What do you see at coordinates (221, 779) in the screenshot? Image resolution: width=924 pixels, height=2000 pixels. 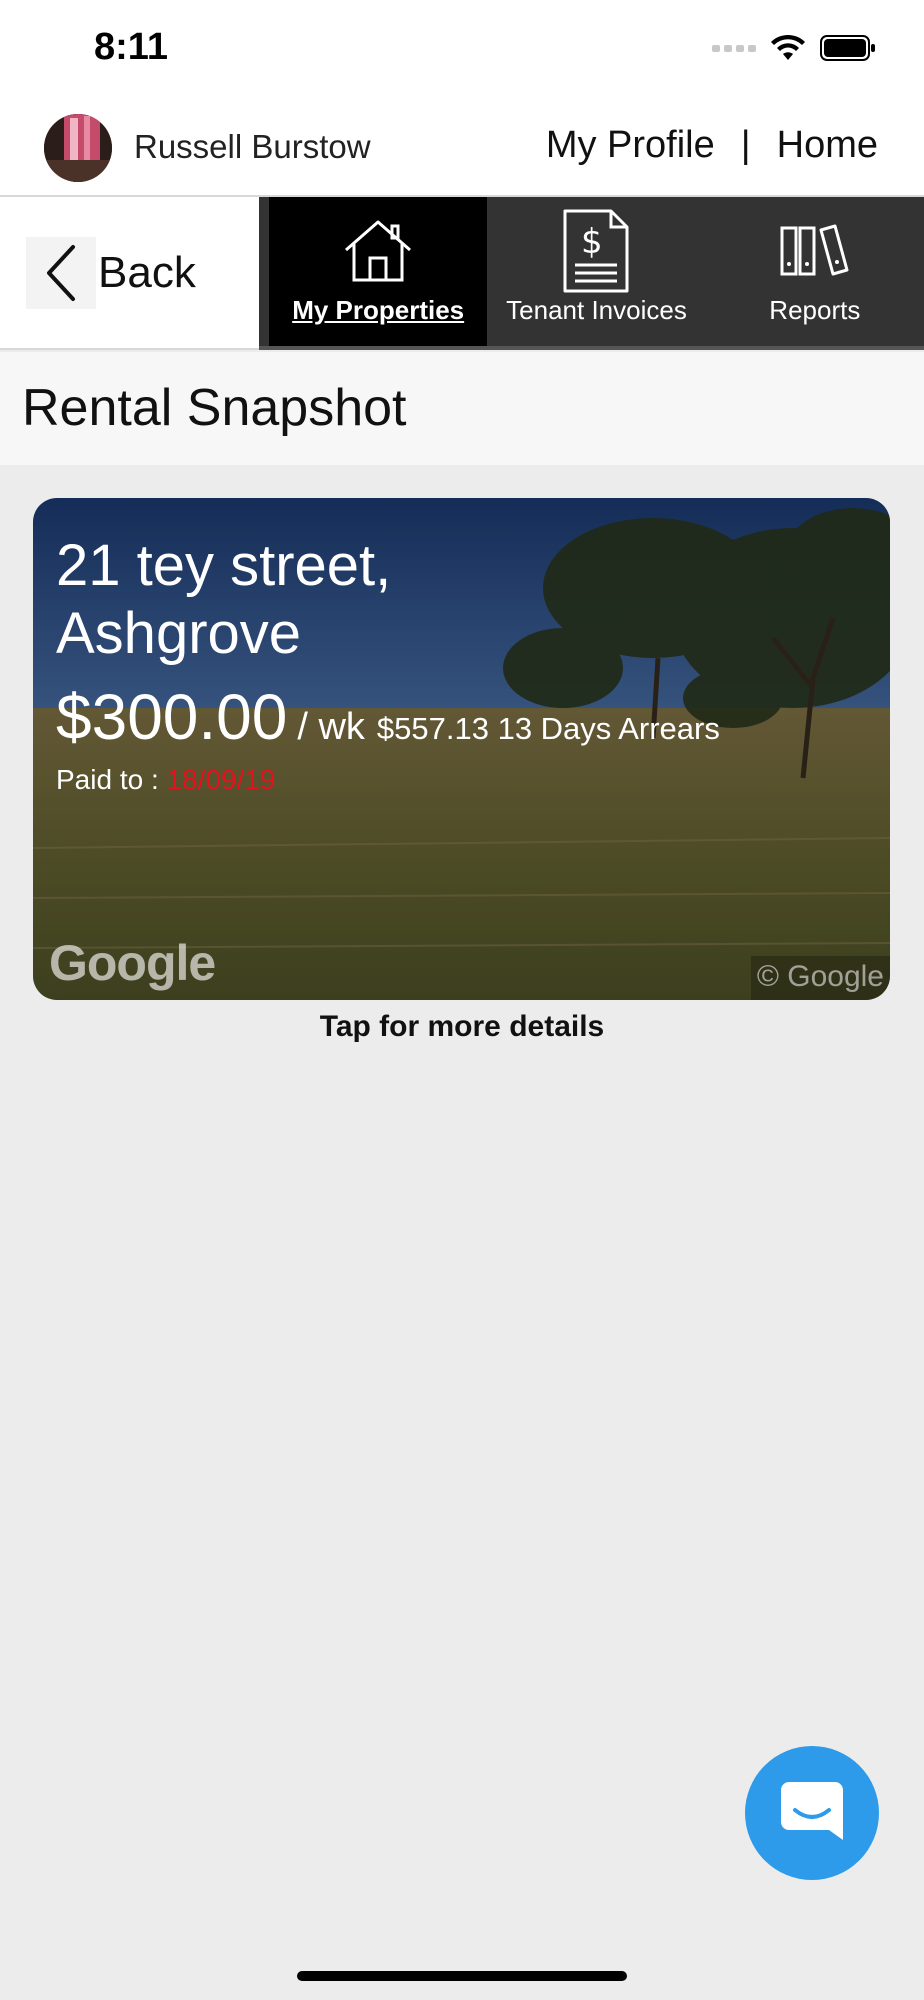 I see `paid-to-date: 18/09/19` at bounding box center [221, 779].